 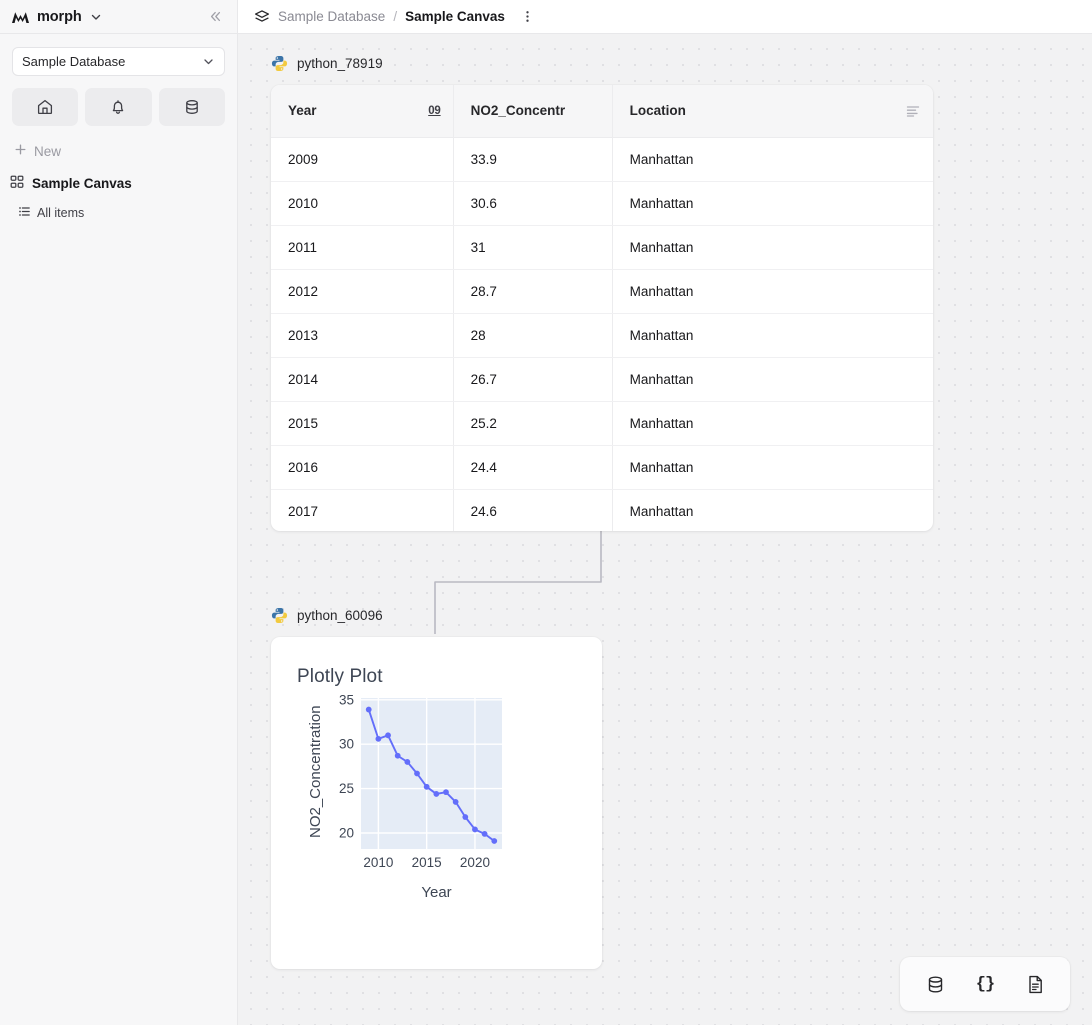 What do you see at coordinates (74, 61) in the screenshot?
I see `database-select-value: Sample Database` at bounding box center [74, 61].